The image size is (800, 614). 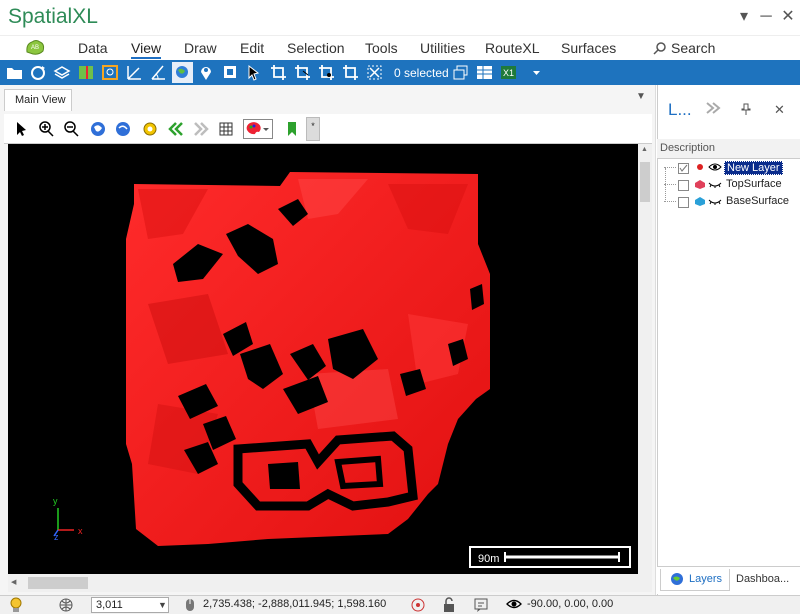 I want to click on zoom-out-icon, so click(x=71, y=129).